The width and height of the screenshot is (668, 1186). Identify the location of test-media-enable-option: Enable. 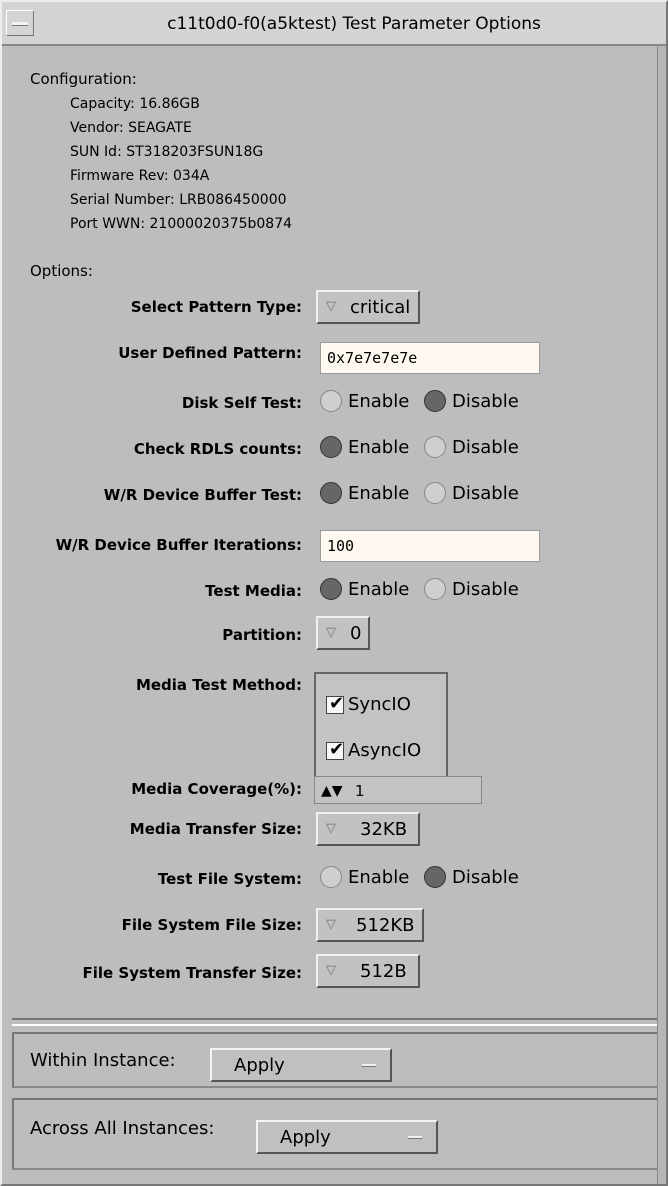
(364, 589).